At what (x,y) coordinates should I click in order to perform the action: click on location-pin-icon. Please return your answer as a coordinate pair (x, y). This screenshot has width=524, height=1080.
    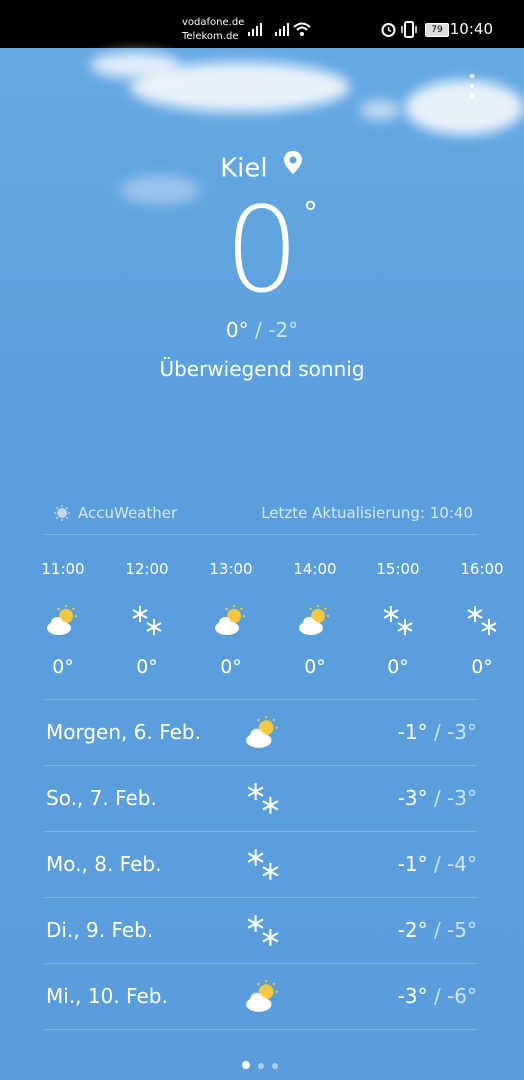
    Looking at the image, I should click on (292, 162).